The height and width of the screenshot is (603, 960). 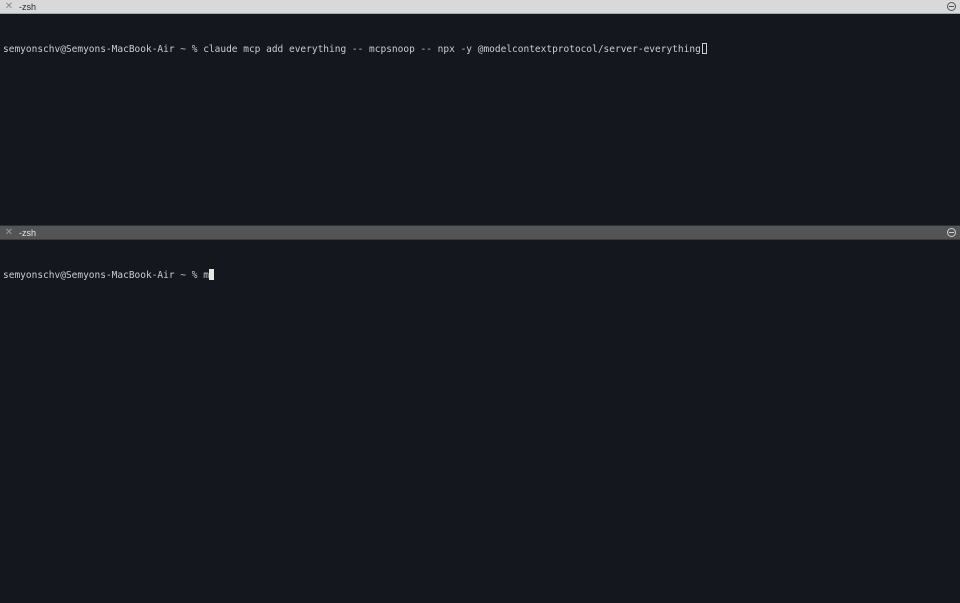 I want to click on command-line: semyonschv@Semyons-MacBook-Air ~ % m, so click(x=479, y=276).